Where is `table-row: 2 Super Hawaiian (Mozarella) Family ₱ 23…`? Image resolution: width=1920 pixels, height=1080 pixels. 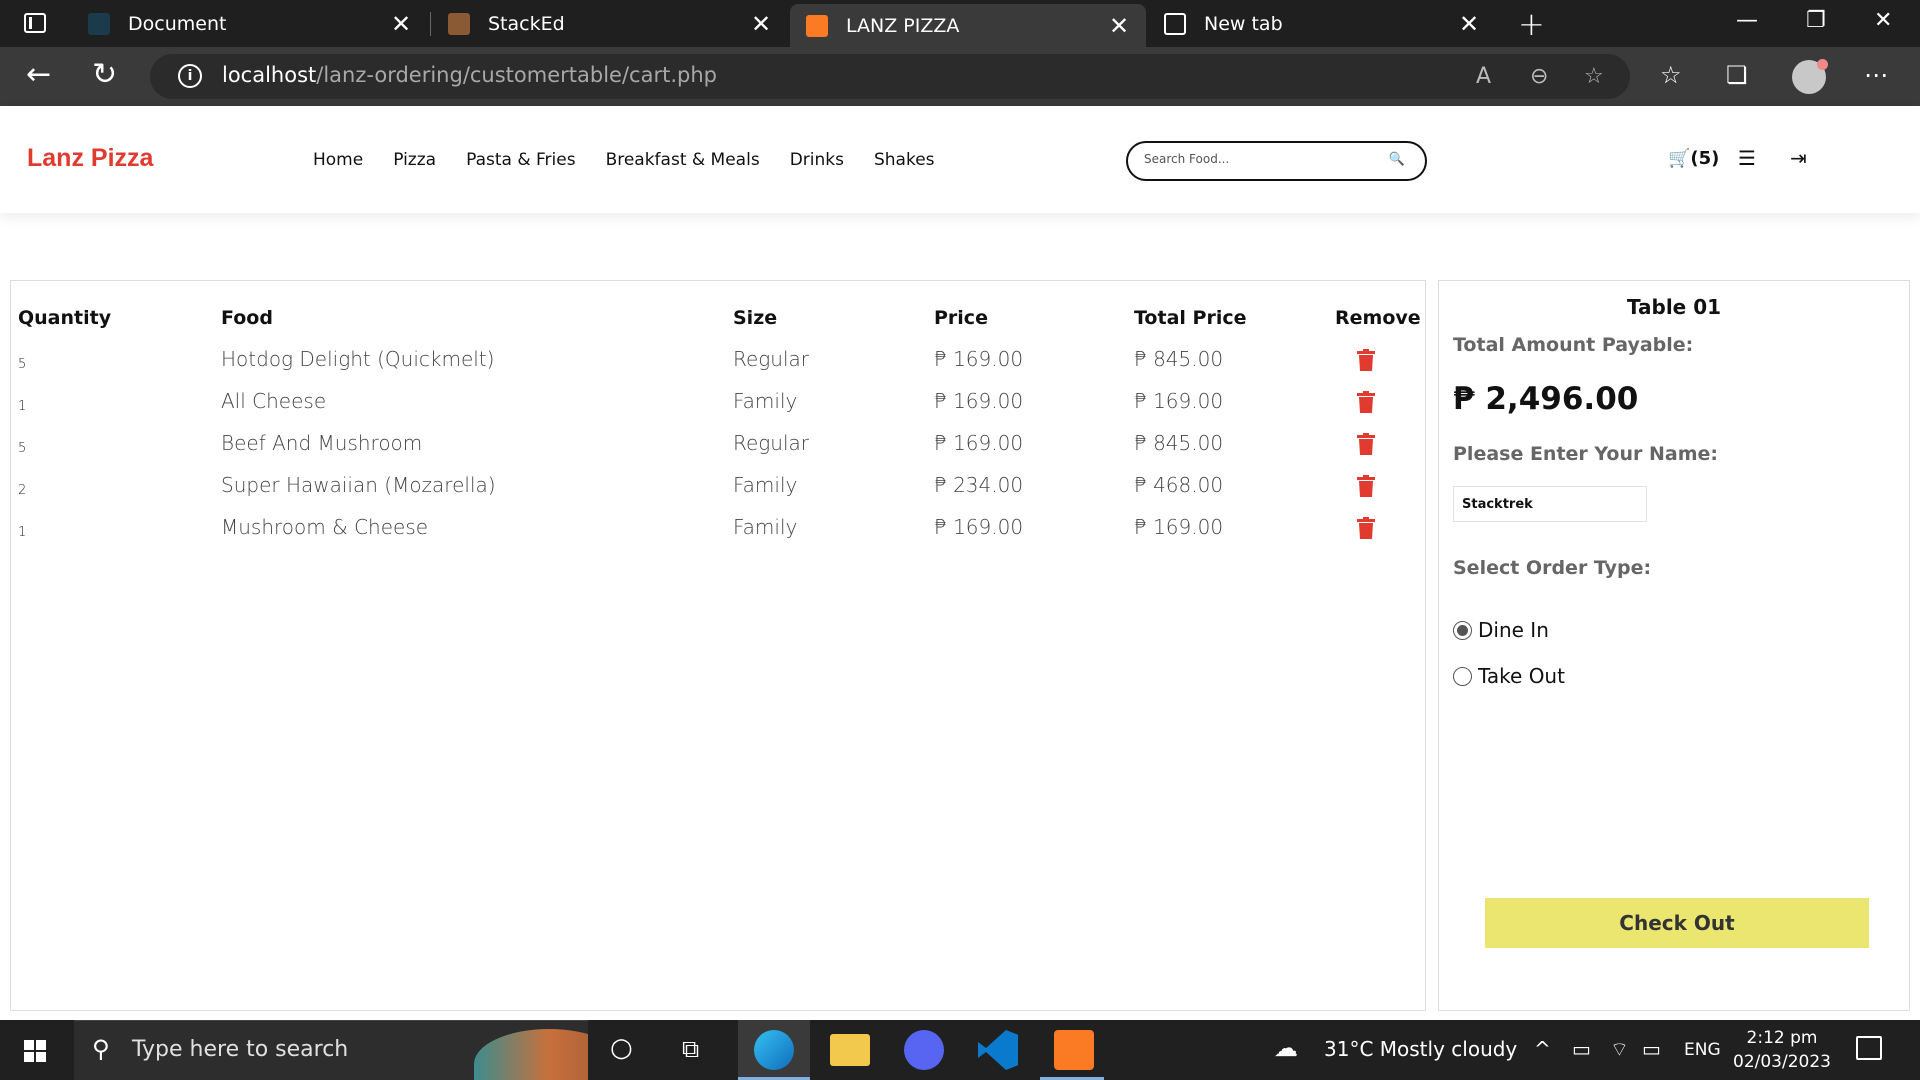 table-row: 2 Super Hawaiian (Mozarella) Family ₱ 23… is located at coordinates (718, 494).